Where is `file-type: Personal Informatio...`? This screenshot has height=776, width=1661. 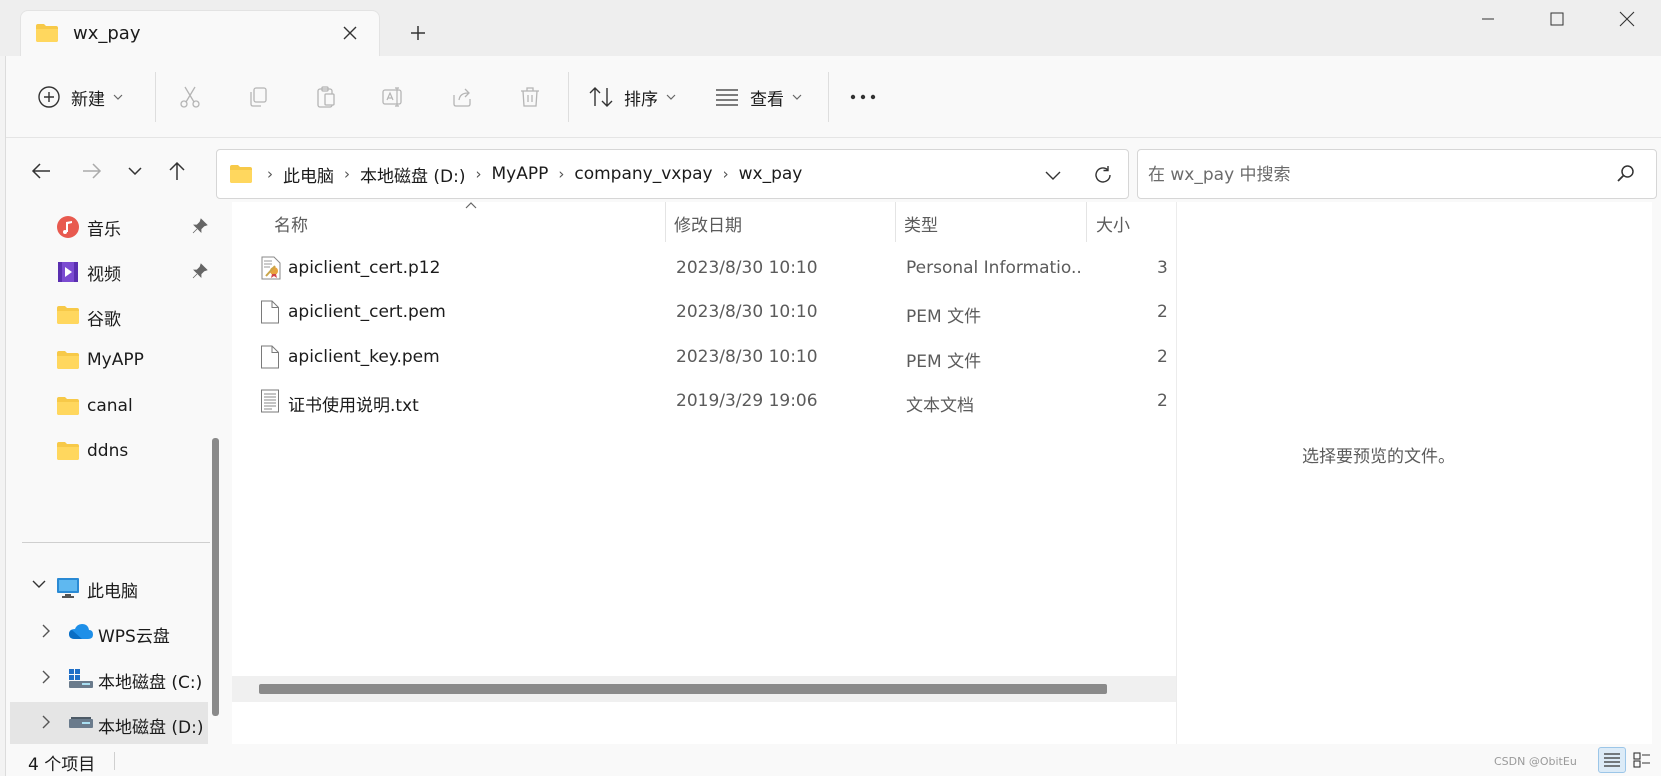
file-type: Personal Informatio... is located at coordinates (994, 268).